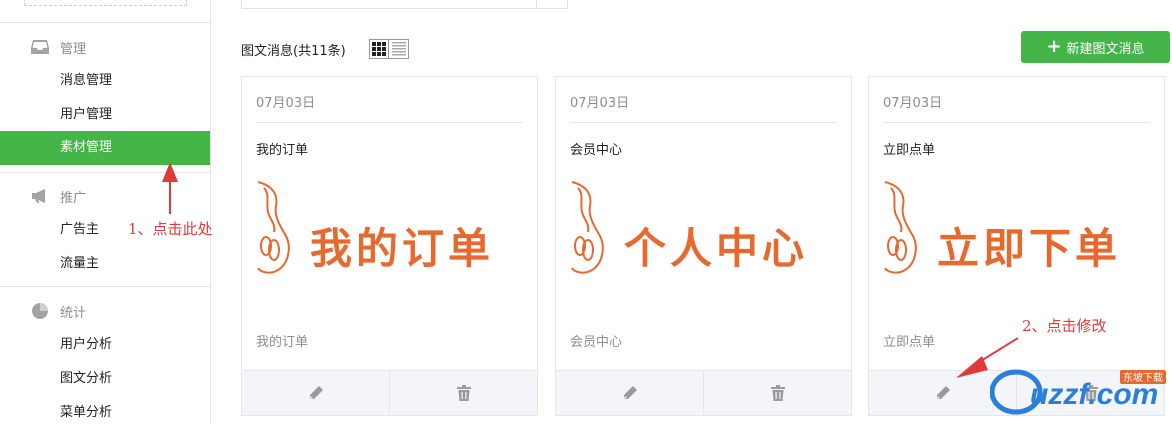 The width and height of the screenshot is (1172, 424). Describe the element at coordinates (293, 51) in the screenshot. I see `list-title: 图文消息(共11条)` at that location.